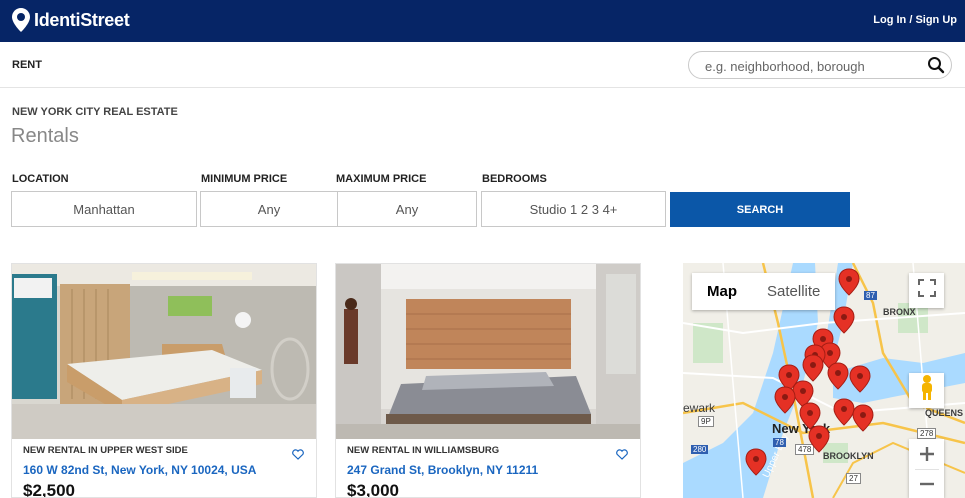 The image size is (965, 498). I want to click on search-icon, so click(936, 67).